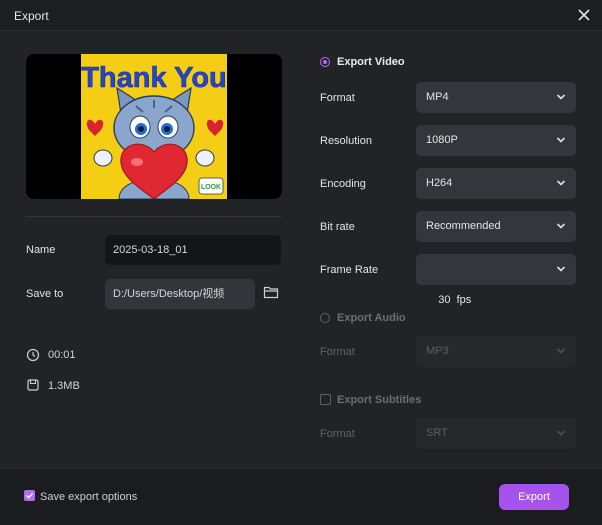  What do you see at coordinates (193, 250) in the screenshot?
I see `name-input: 2025-03-18_01` at bounding box center [193, 250].